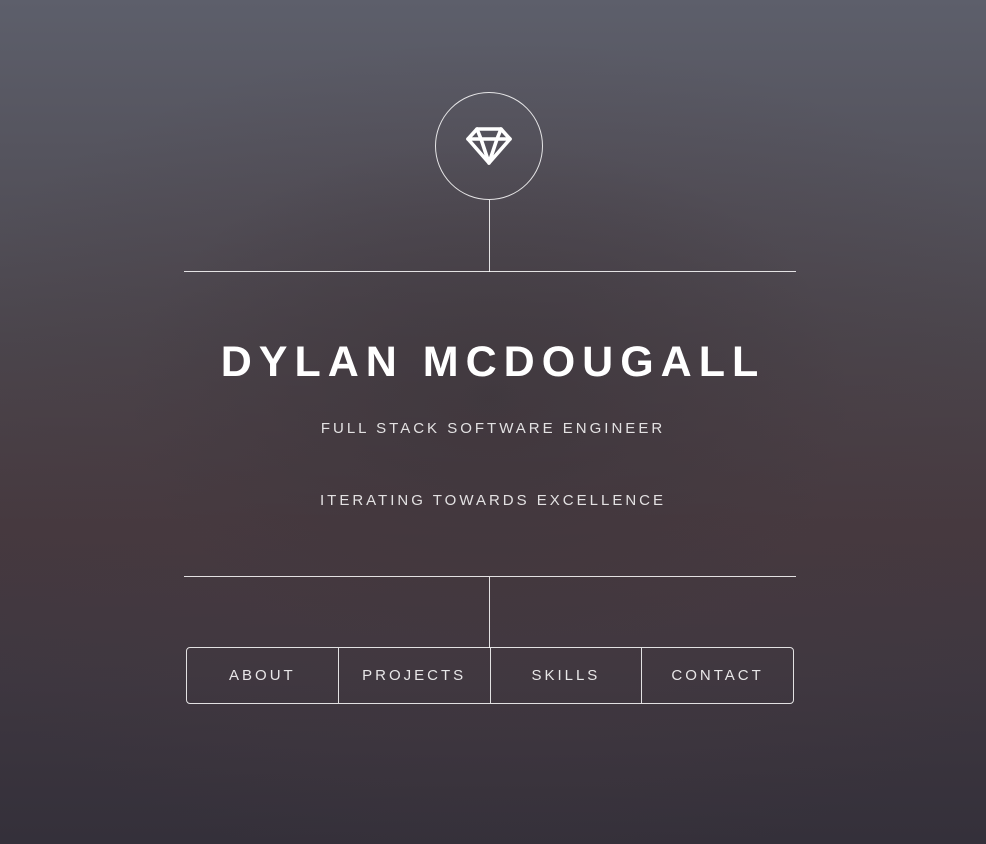 Image resolution: width=986 pixels, height=844 pixels. Describe the element at coordinates (413, 675) in the screenshot. I see `nav-projects-button: PROJECTS` at that location.